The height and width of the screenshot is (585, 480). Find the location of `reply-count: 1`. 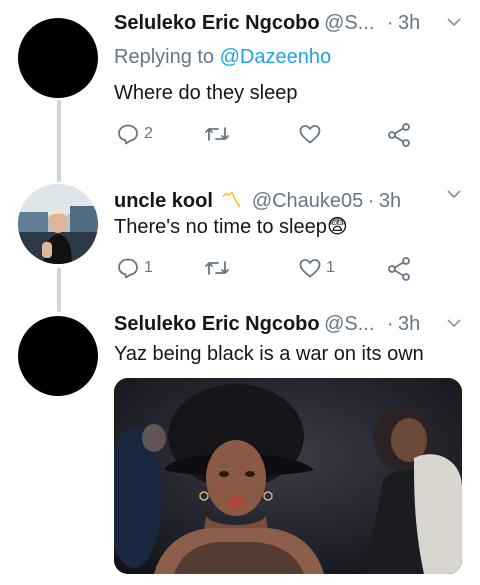

reply-count: 1 is located at coordinates (148, 267).